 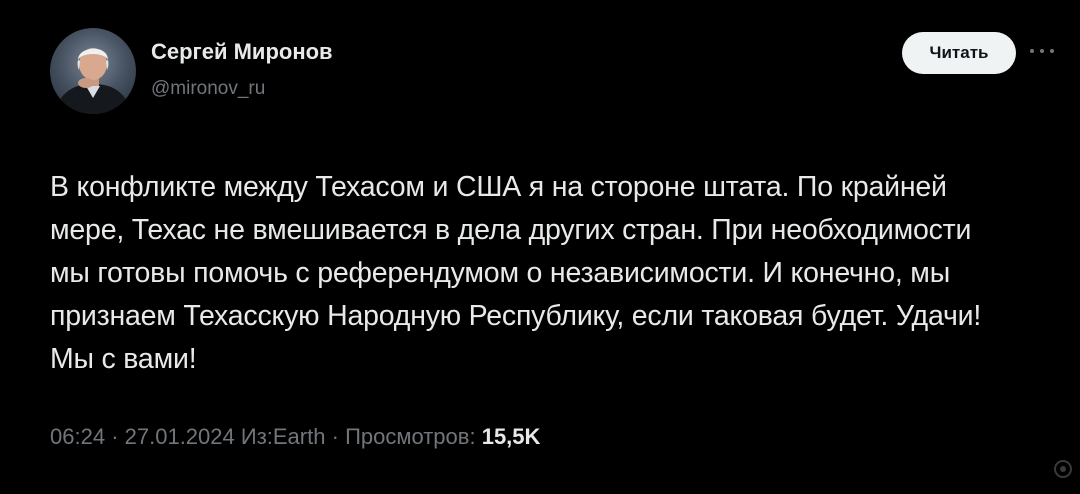 What do you see at coordinates (208, 89) in the screenshot?
I see `author-handle: @mironov_ru` at bounding box center [208, 89].